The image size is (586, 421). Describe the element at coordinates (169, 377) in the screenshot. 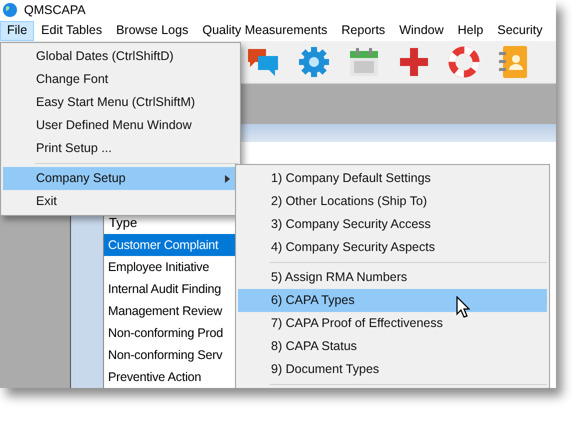

I see `list-item: Preventive Action` at that location.